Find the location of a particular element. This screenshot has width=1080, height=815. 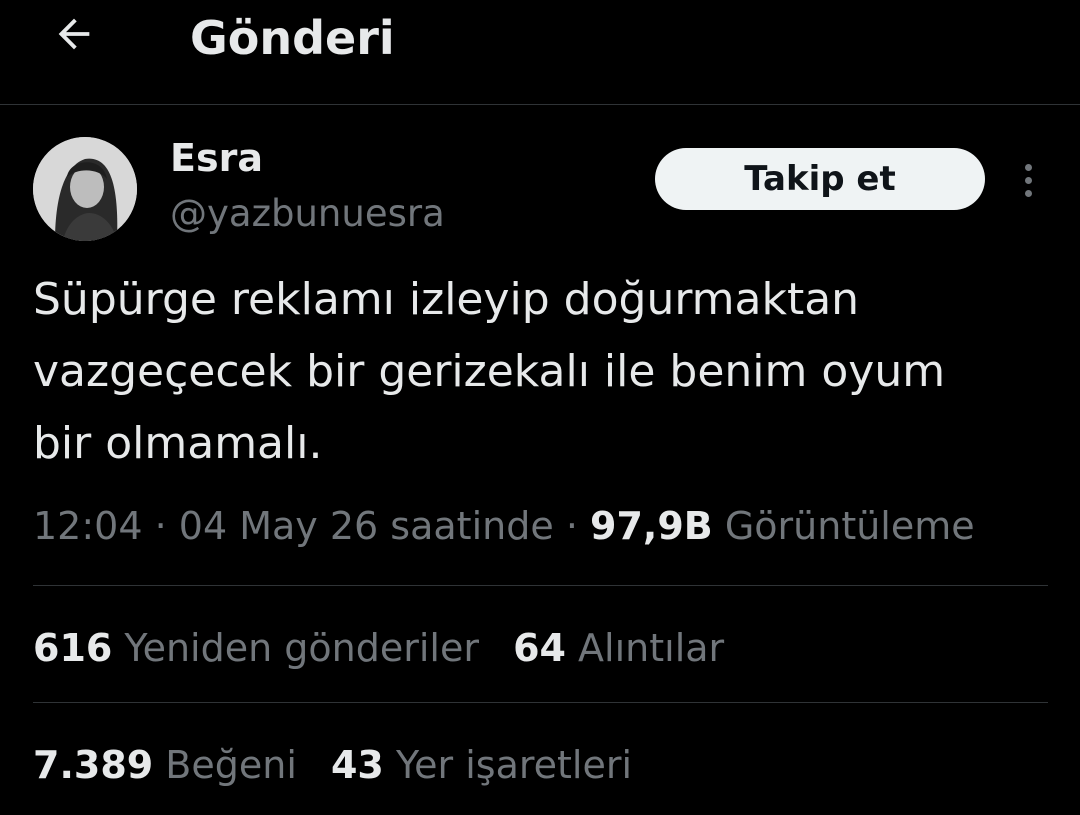

bookmarks-stat: 43 Yer işaretleri is located at coordinates (481, 765).